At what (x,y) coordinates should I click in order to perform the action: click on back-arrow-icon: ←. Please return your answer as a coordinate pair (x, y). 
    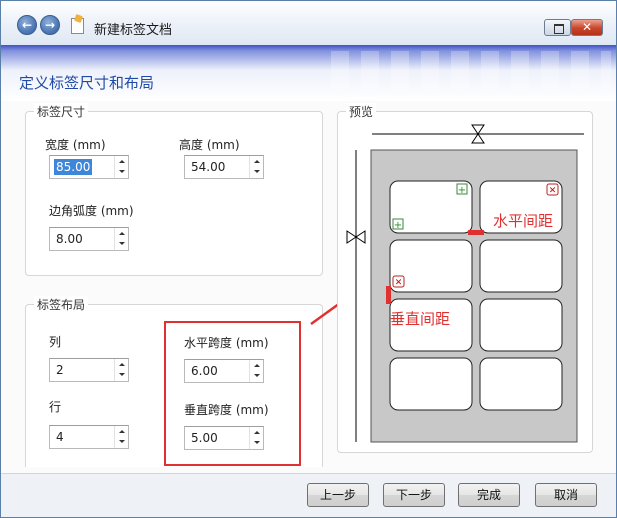
    Looking at the image, I should click on (27, 25).